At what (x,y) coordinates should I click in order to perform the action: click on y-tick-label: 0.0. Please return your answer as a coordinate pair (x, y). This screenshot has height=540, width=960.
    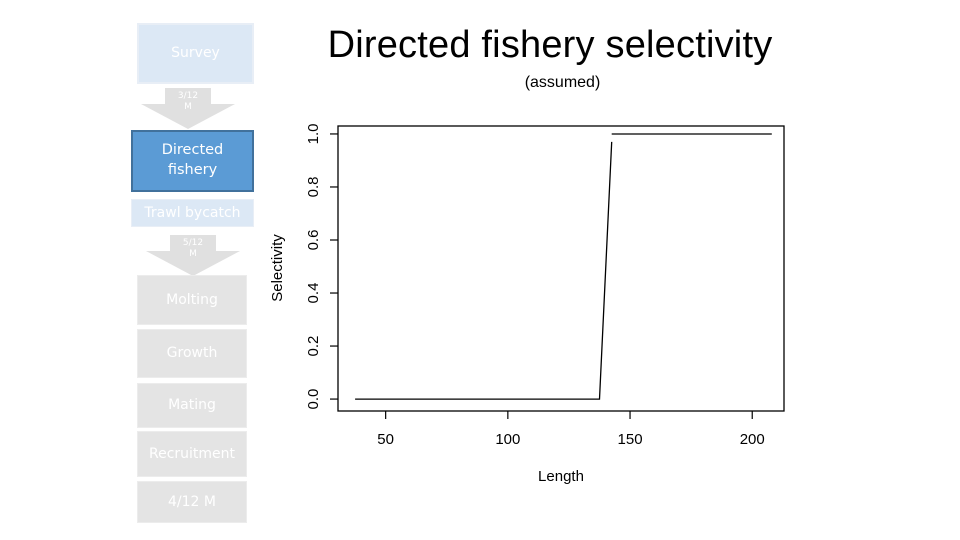
    Looking at the image, I should click on (313, 399).